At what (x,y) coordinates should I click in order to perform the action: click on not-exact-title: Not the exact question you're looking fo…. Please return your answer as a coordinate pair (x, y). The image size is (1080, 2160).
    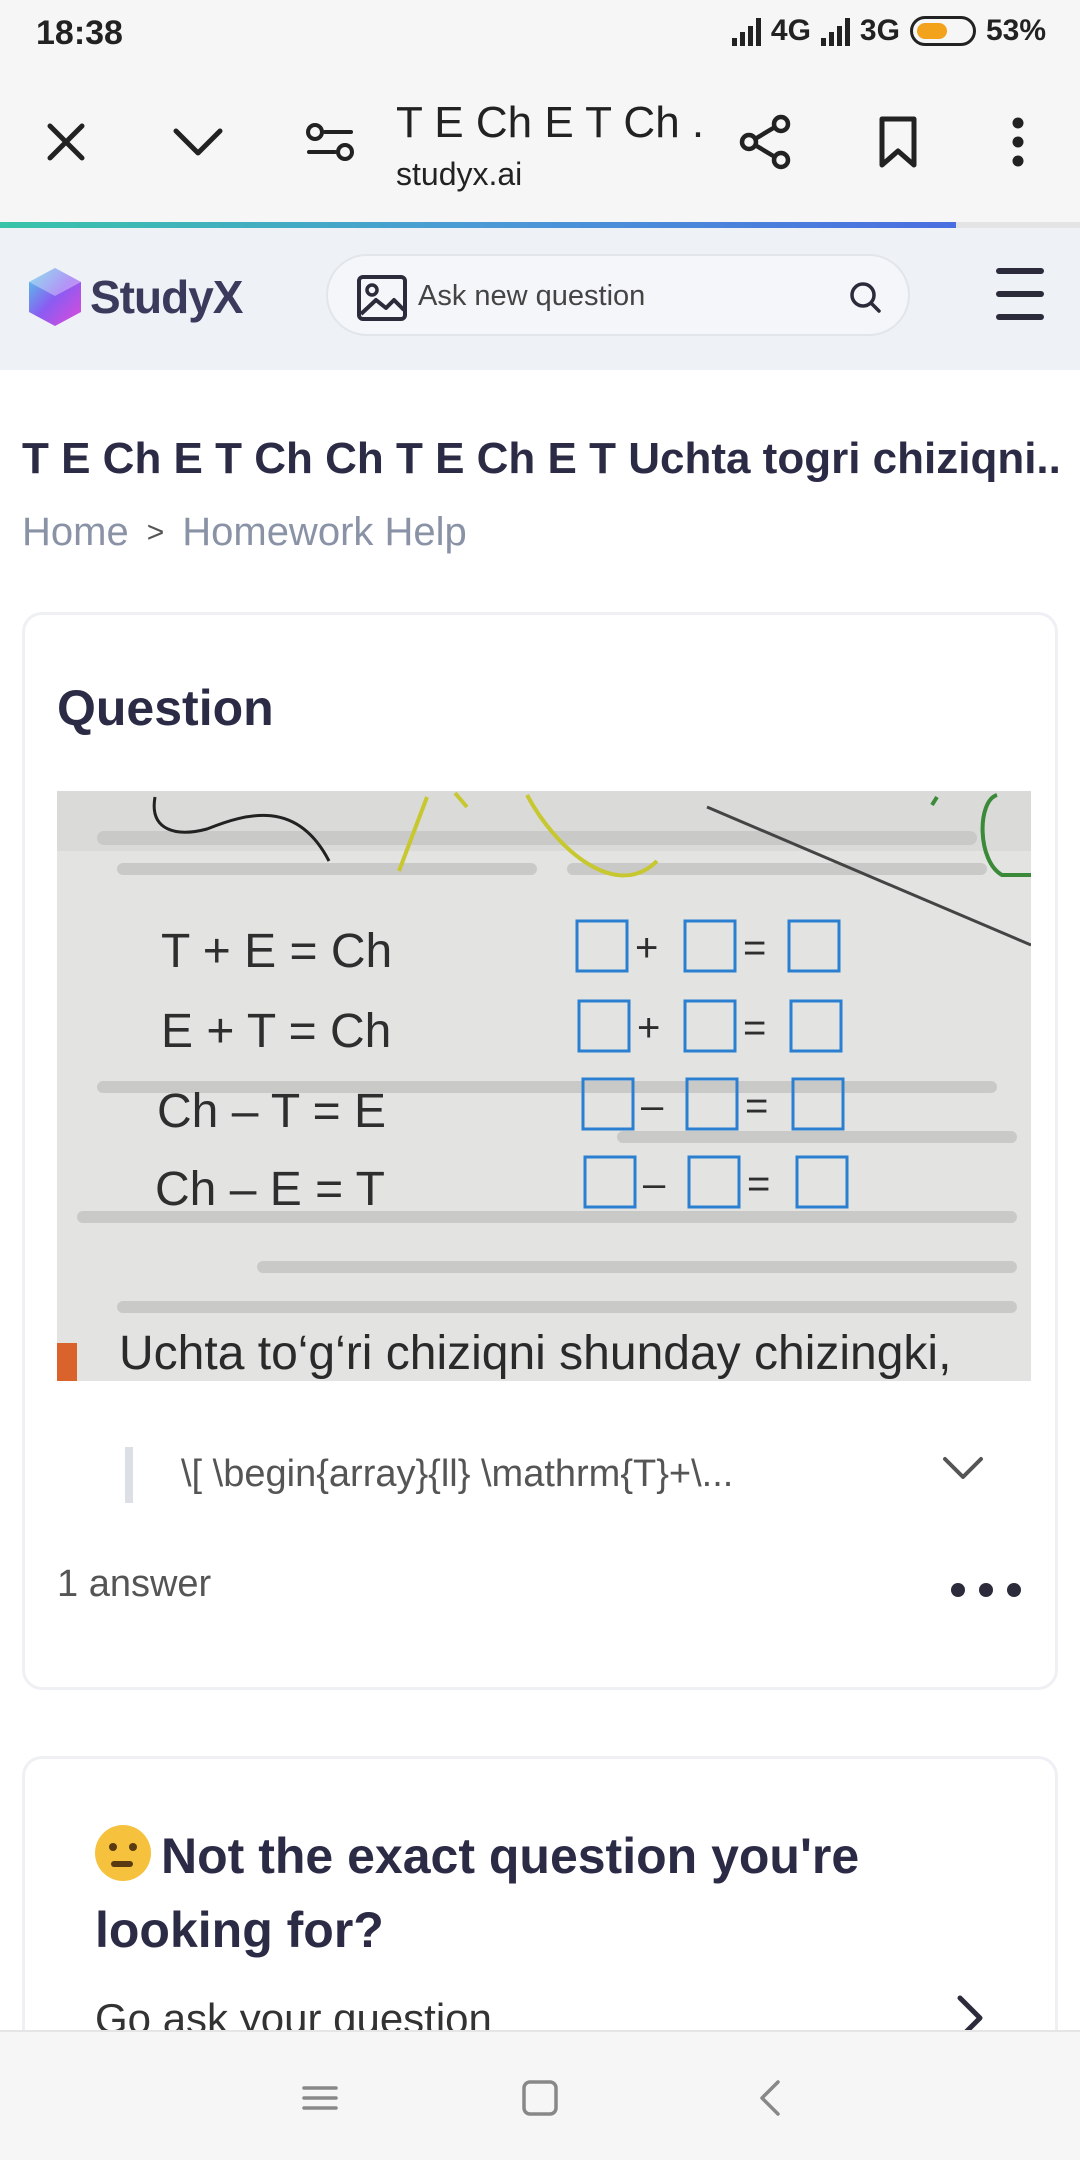
    Looking at the image, I should click on (545, 1893).